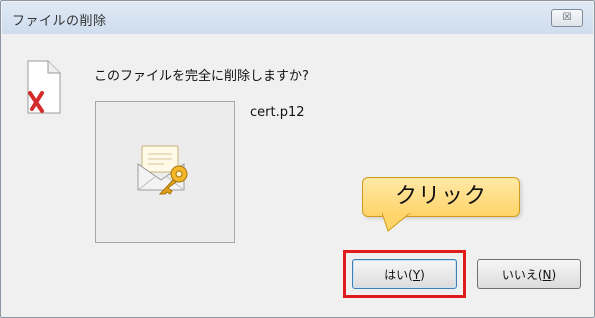  I want to click on title-bar: ファイルの削除 ☒, so click(297, 18).